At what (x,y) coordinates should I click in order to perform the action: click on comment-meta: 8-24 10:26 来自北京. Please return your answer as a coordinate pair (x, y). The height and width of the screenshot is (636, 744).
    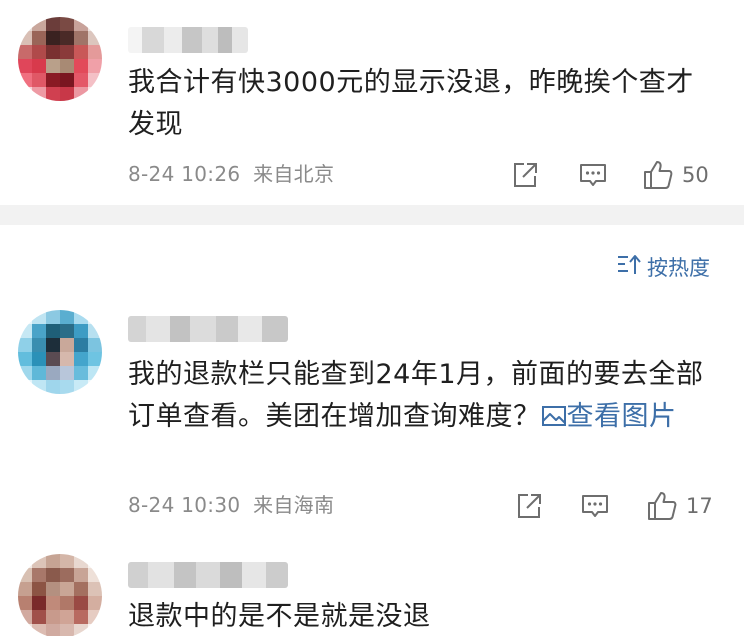
    Looking at the image, I should click on (231, 174).